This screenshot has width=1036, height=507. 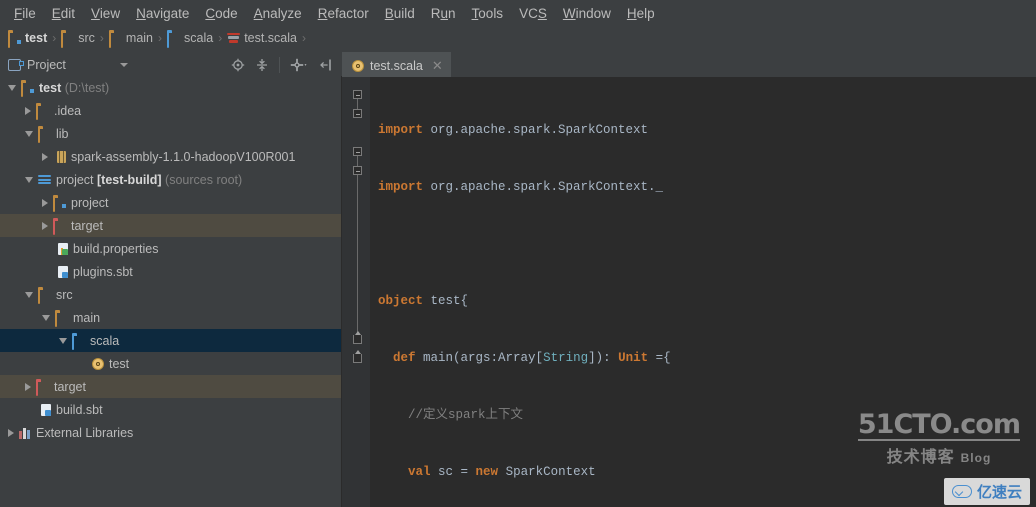 I want to click on breadcrumb-item-scala: scala, so click(x=190, y=39).